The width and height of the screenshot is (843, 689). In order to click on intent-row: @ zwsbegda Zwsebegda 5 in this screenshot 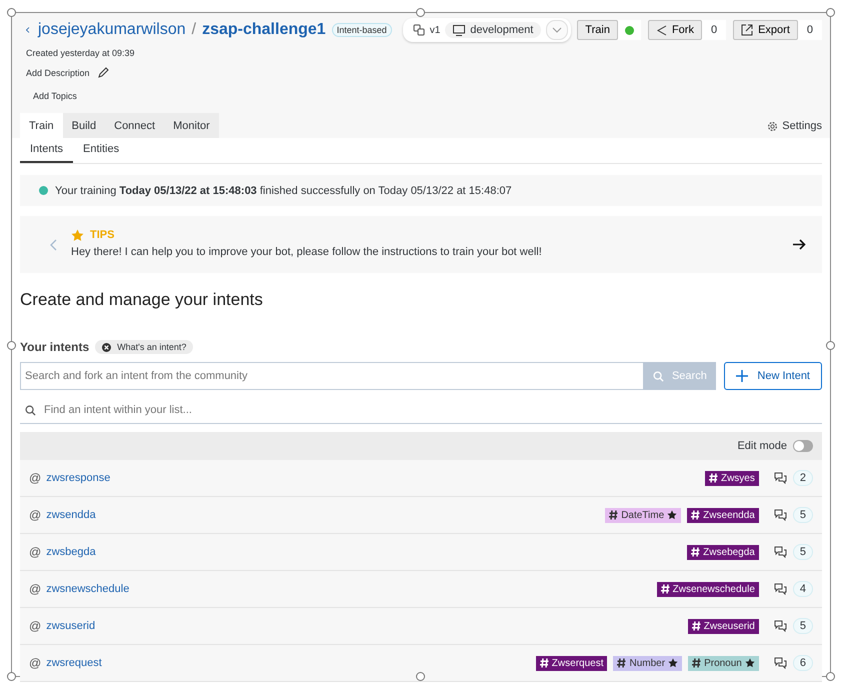, I will do `click(421, 552)`.